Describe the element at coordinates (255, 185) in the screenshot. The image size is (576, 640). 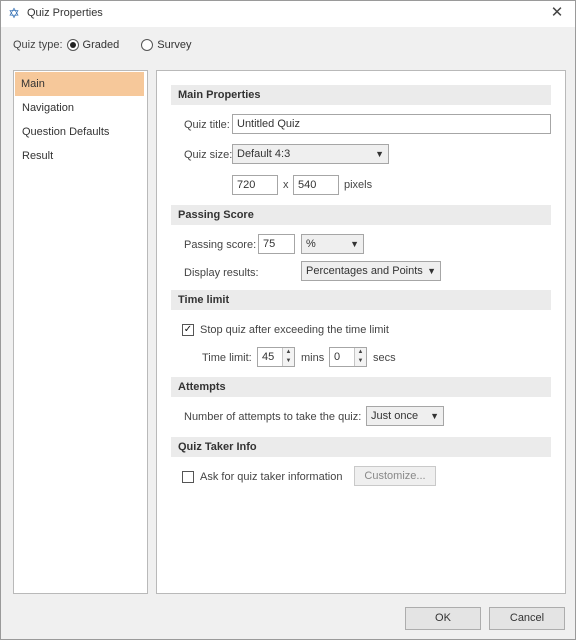
I see `width-input: 720` at that location.